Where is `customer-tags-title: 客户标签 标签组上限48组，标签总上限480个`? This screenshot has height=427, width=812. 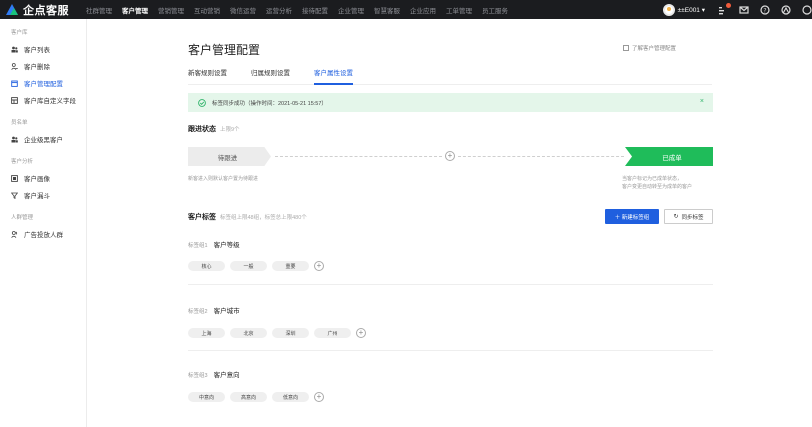 customer-tags-title: 客户标签 标签组上限48组，标签总上限480个 is located at coordinates (247, 217).